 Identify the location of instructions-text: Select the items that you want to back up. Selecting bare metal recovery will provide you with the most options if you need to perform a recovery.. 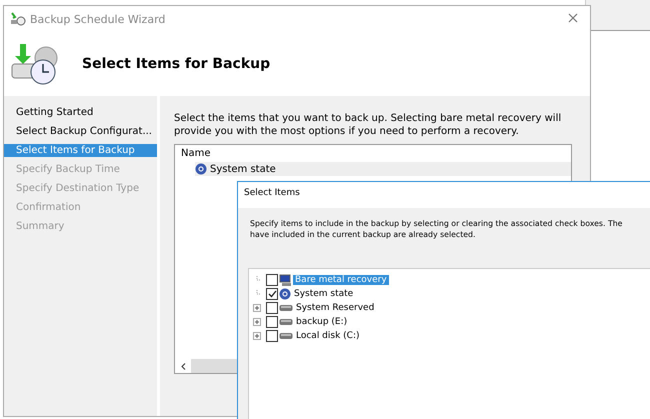
(368, 125).